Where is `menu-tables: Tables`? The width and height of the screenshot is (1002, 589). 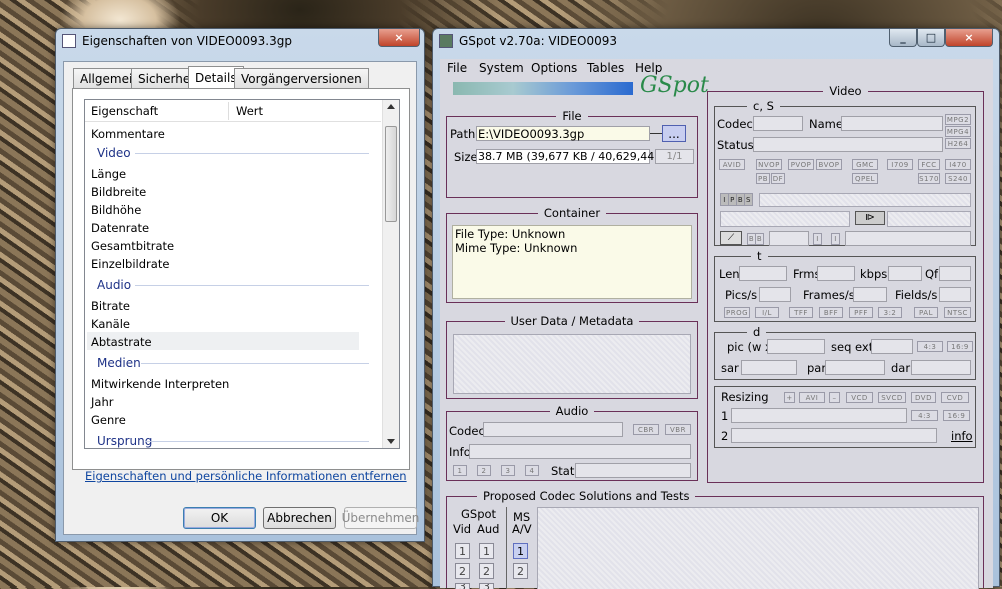 menu-tables: Tables is located at coordinates (605, 68).